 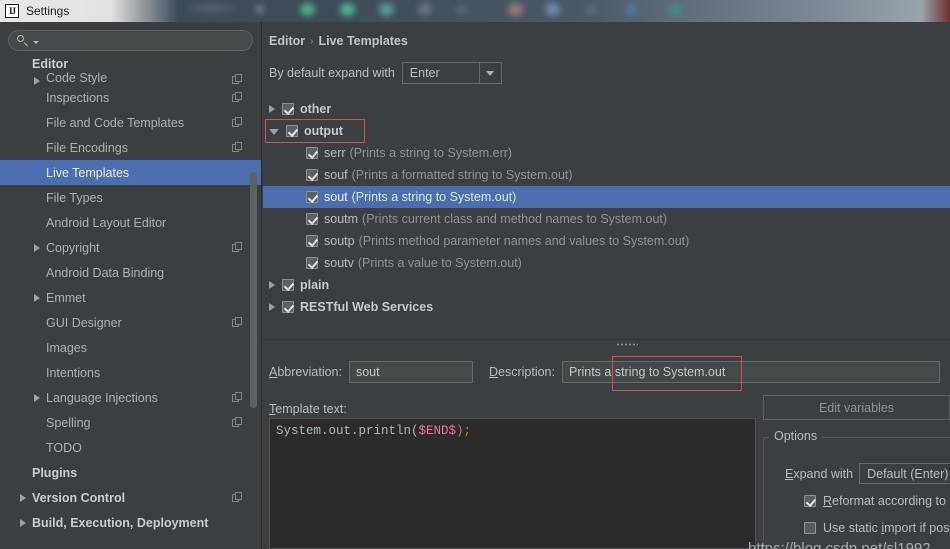 I want to click on sidebar-item-label: Version Control, so click(x=79, y=497).